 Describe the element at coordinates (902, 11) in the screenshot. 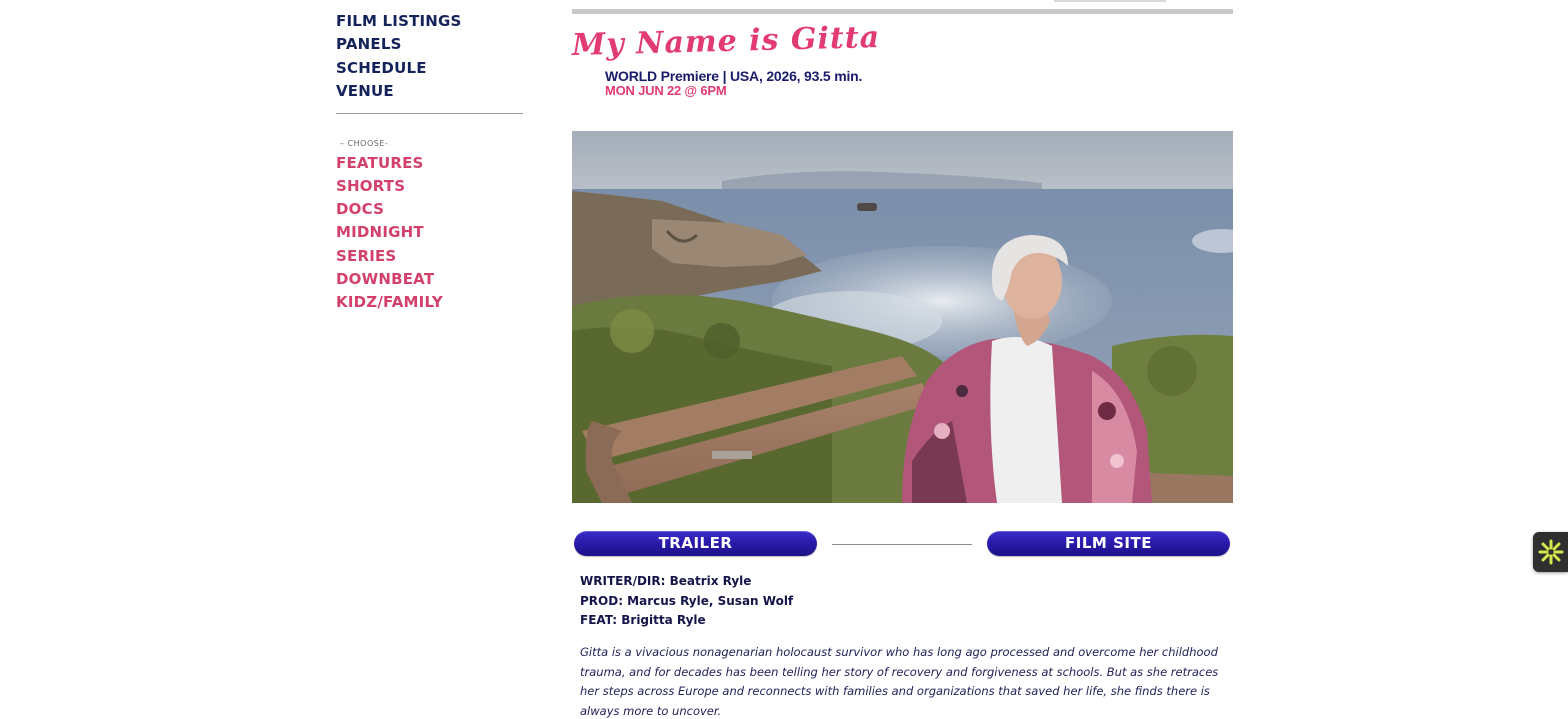

I see `top-rule` at that location.